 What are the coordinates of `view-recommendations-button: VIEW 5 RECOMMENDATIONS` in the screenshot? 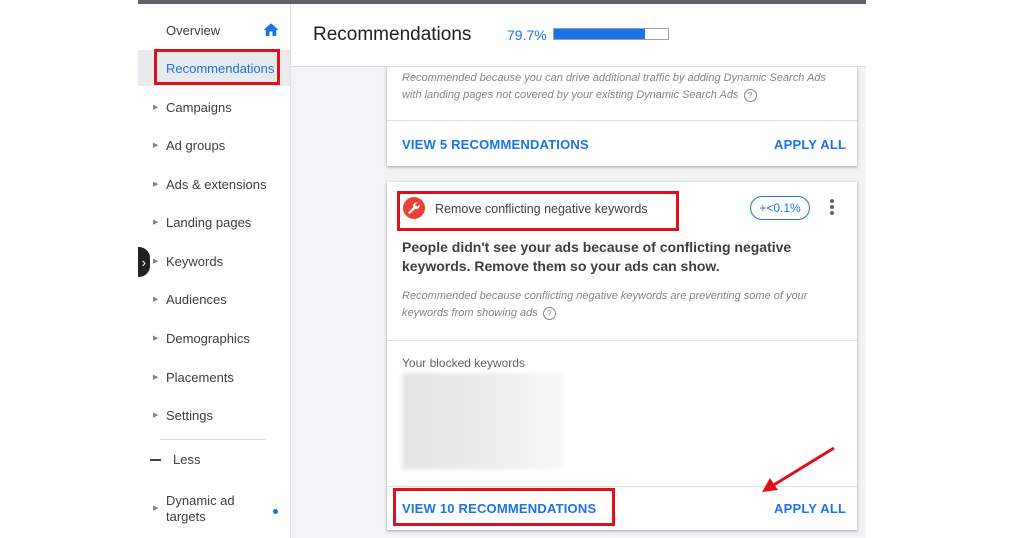 It's located at (495, 144).